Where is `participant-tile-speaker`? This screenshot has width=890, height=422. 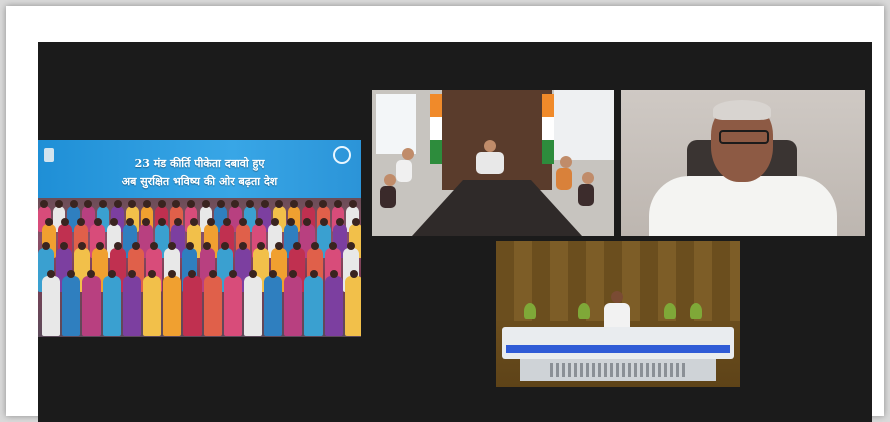 participant-tile-speaker is located at coordinates (743, 163).